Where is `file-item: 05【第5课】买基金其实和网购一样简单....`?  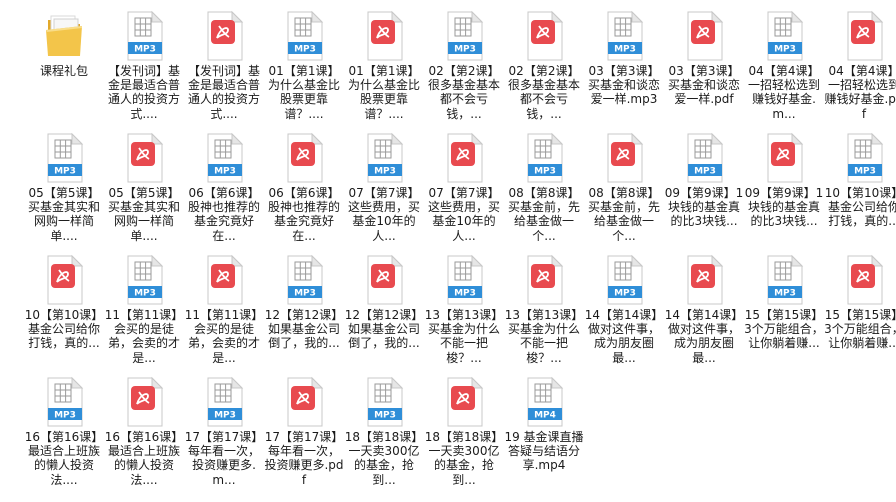
file-item: 05【第5课】买基金其实和网购一样简单.... is located at coordinates (144, 184).